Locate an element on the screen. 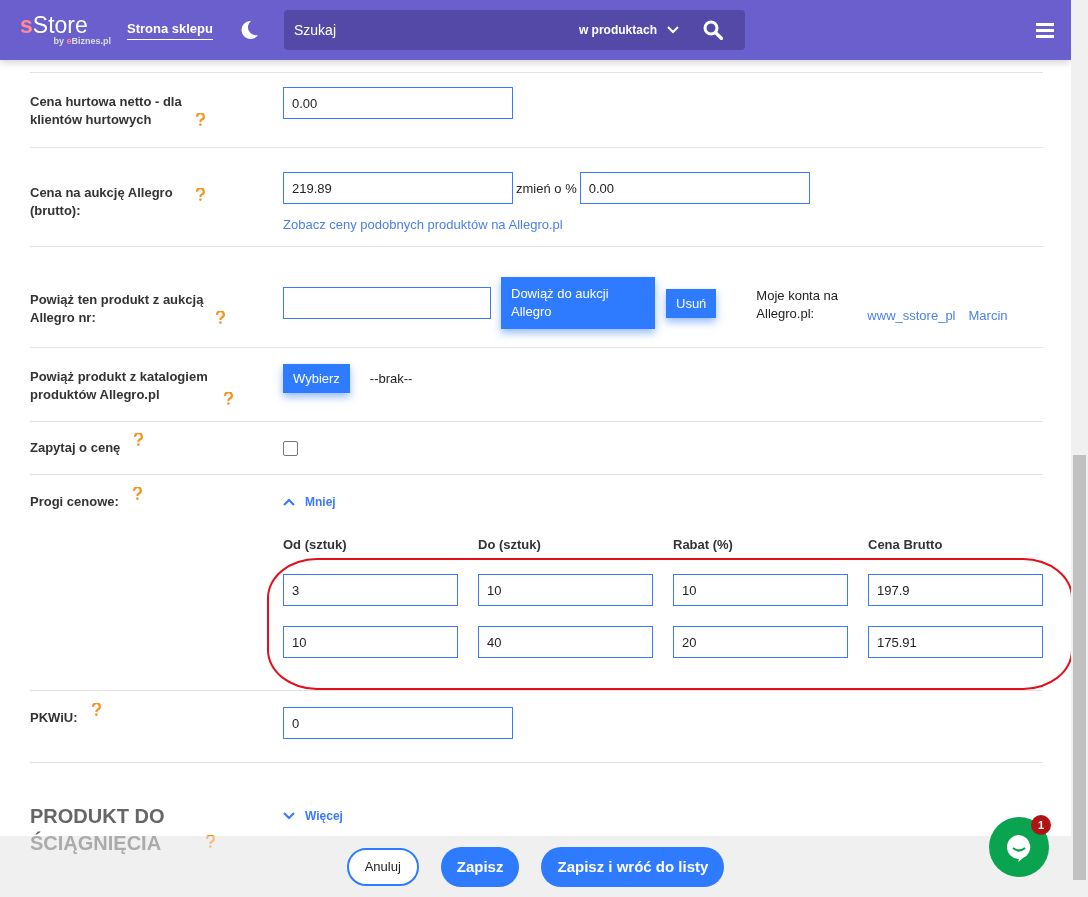 Image resolution: width=1088 pixels, height=897 pixels. footer-button: Zapisz i wróć do listy is located at coordinates (633, 866).